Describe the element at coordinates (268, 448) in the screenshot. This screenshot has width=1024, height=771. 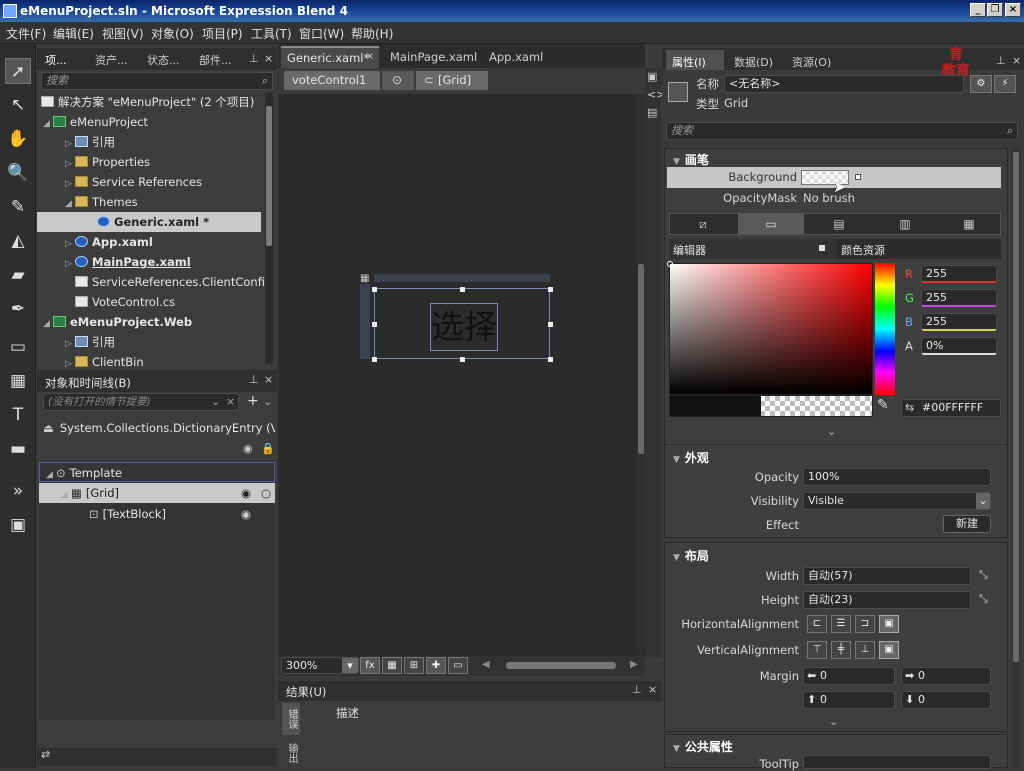
I see `lock-icon: 🔒` at that location.